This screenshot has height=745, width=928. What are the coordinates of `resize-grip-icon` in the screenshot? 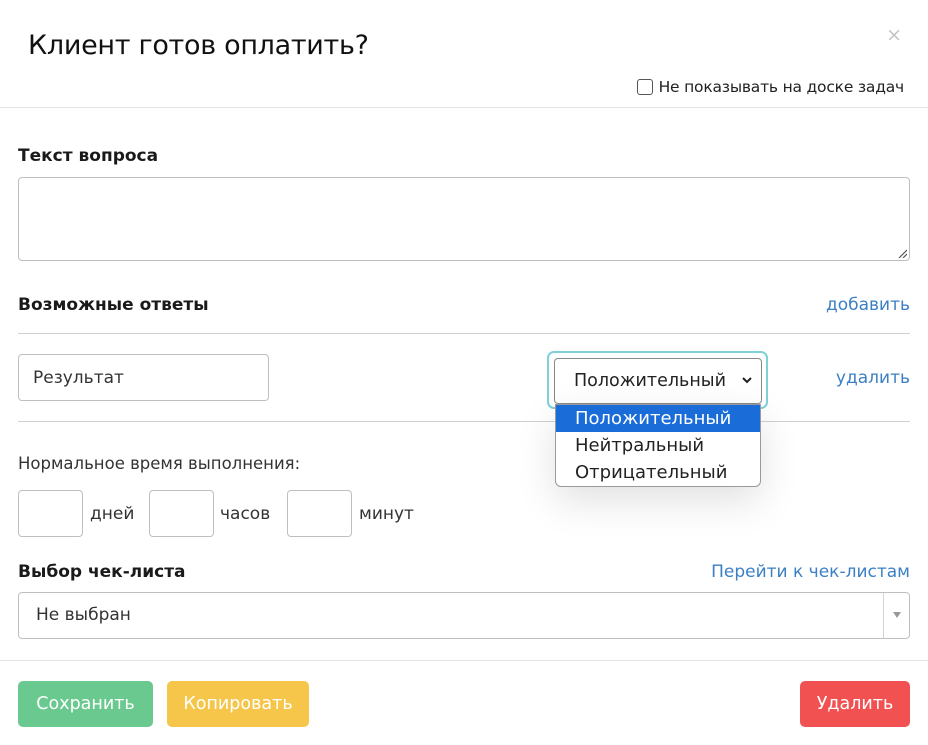 It's located at (902, 253).